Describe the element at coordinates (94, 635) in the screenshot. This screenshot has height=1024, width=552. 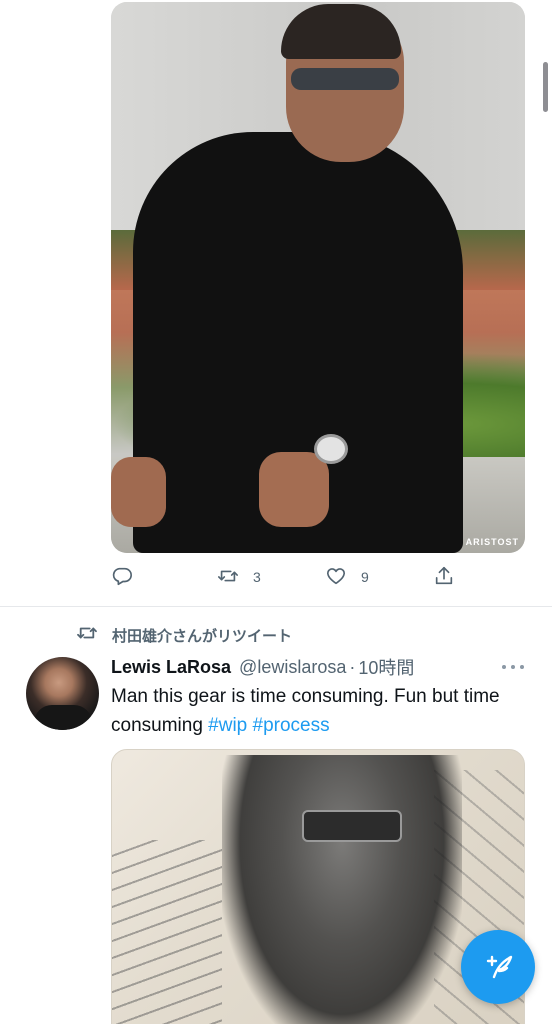
I see `retweet-small-icon` at that location.